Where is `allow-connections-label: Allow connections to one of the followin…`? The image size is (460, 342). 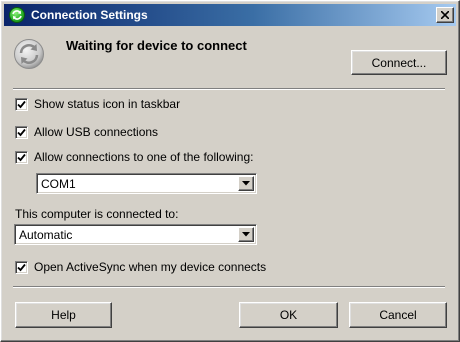 allow-connections-label: Allow connections to one of the followin… is located at coordinates (144, 157).